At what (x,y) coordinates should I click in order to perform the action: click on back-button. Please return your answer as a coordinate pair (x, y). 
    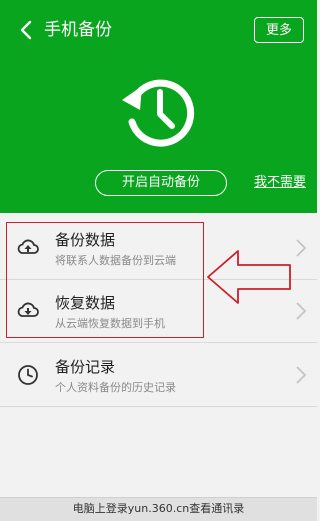
    Looking at the image, I should click on (27, 30).